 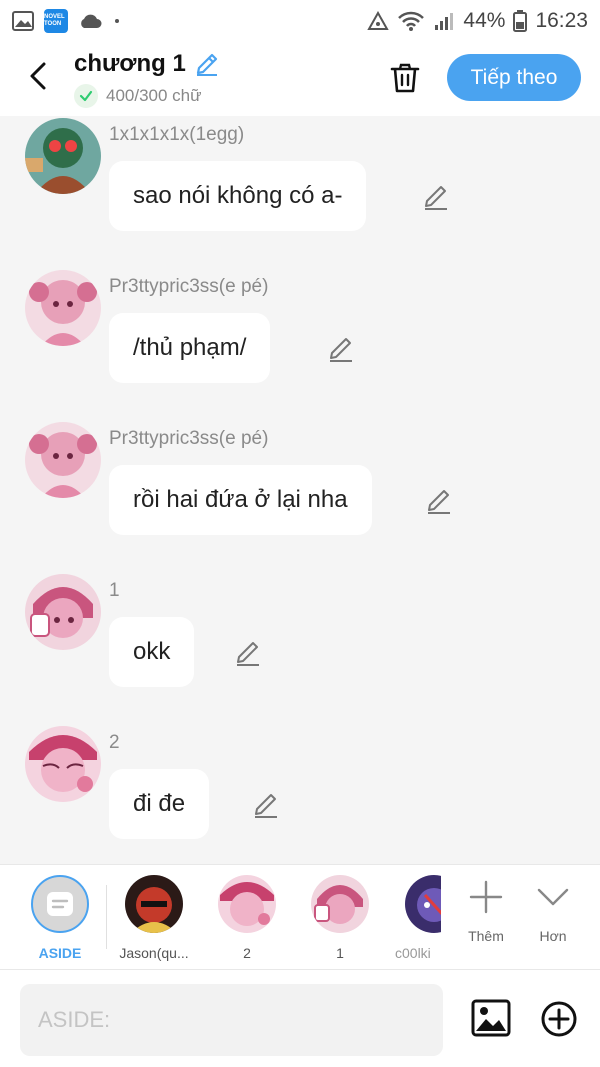 I want to click on word-count: 400/300 chữ, so click(x=138, y=96).